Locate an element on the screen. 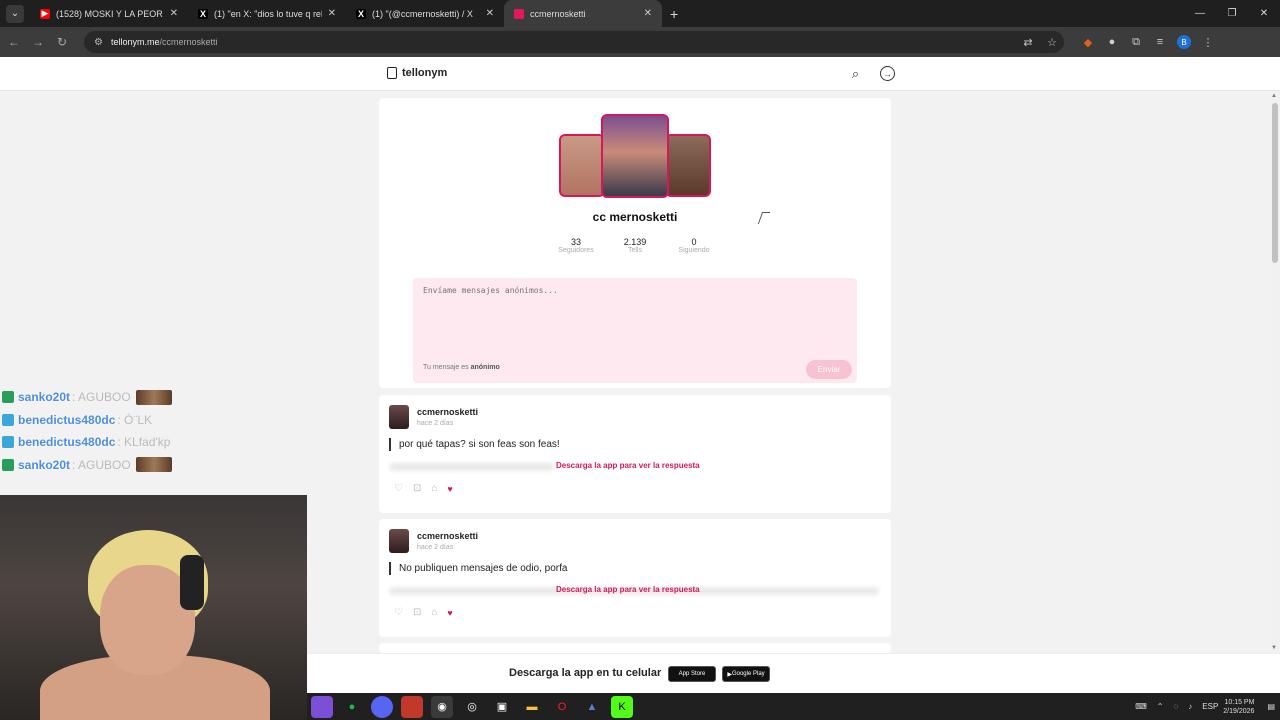  media-control-icon: ≡ is located at coordinates (1160, 42).